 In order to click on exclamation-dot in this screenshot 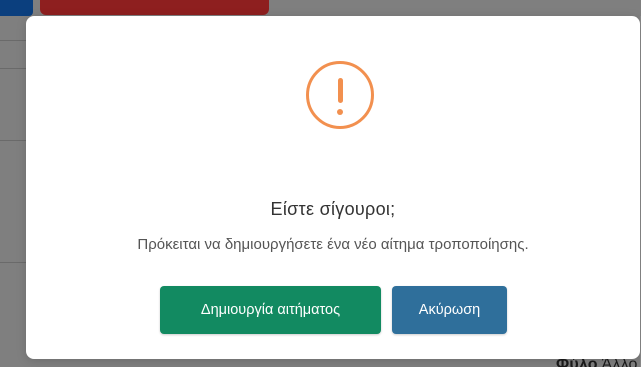, I will do `click(340, 112)`.